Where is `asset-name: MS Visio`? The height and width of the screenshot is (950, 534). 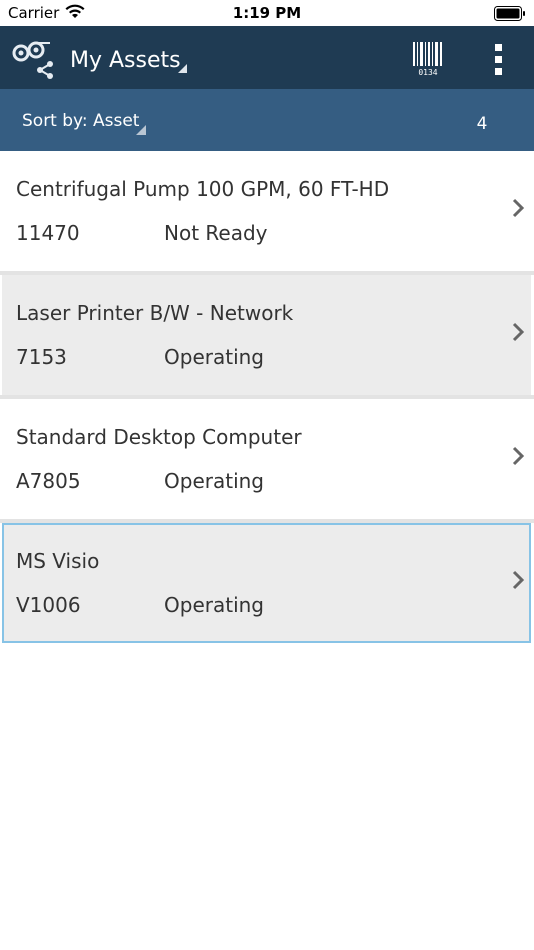
asset-name: MS Visio is located at coordinates (58, 561).